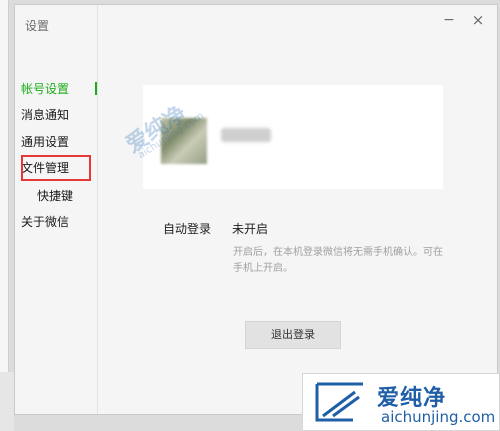 This screenshot has width=500, height=431. Describe the element at coordinates (246, 135) in the screenshot. I see `nickname-blurred` at that location.